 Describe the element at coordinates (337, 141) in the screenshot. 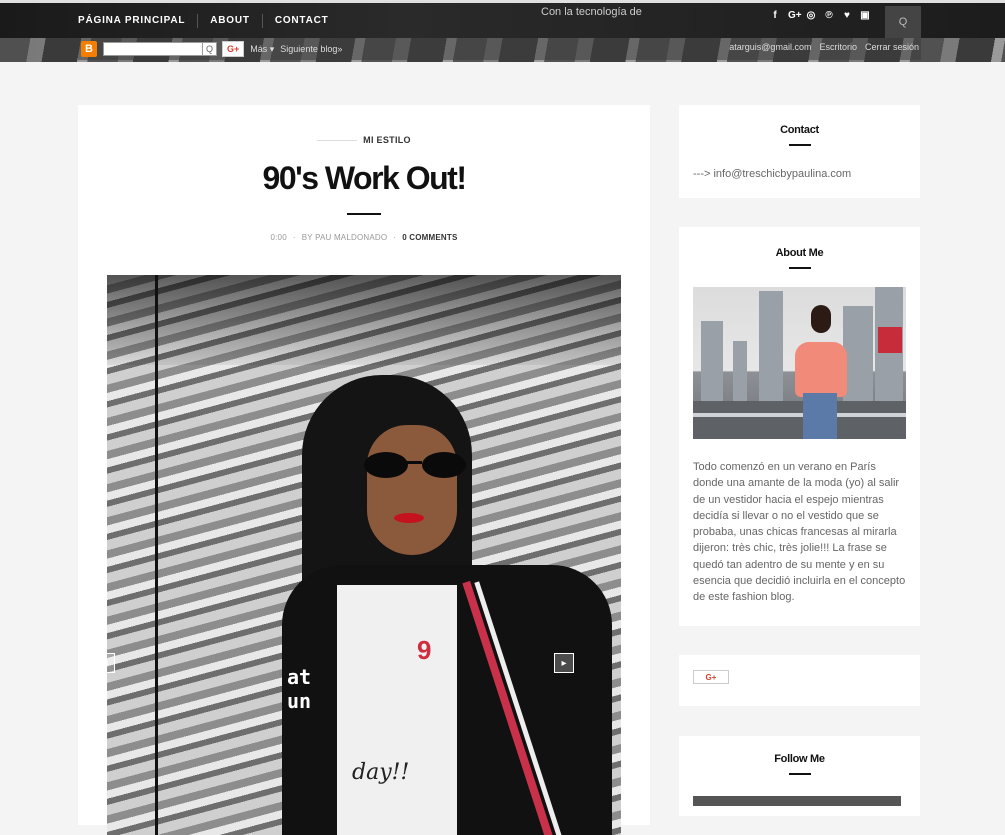

I see `category-line` at that location.